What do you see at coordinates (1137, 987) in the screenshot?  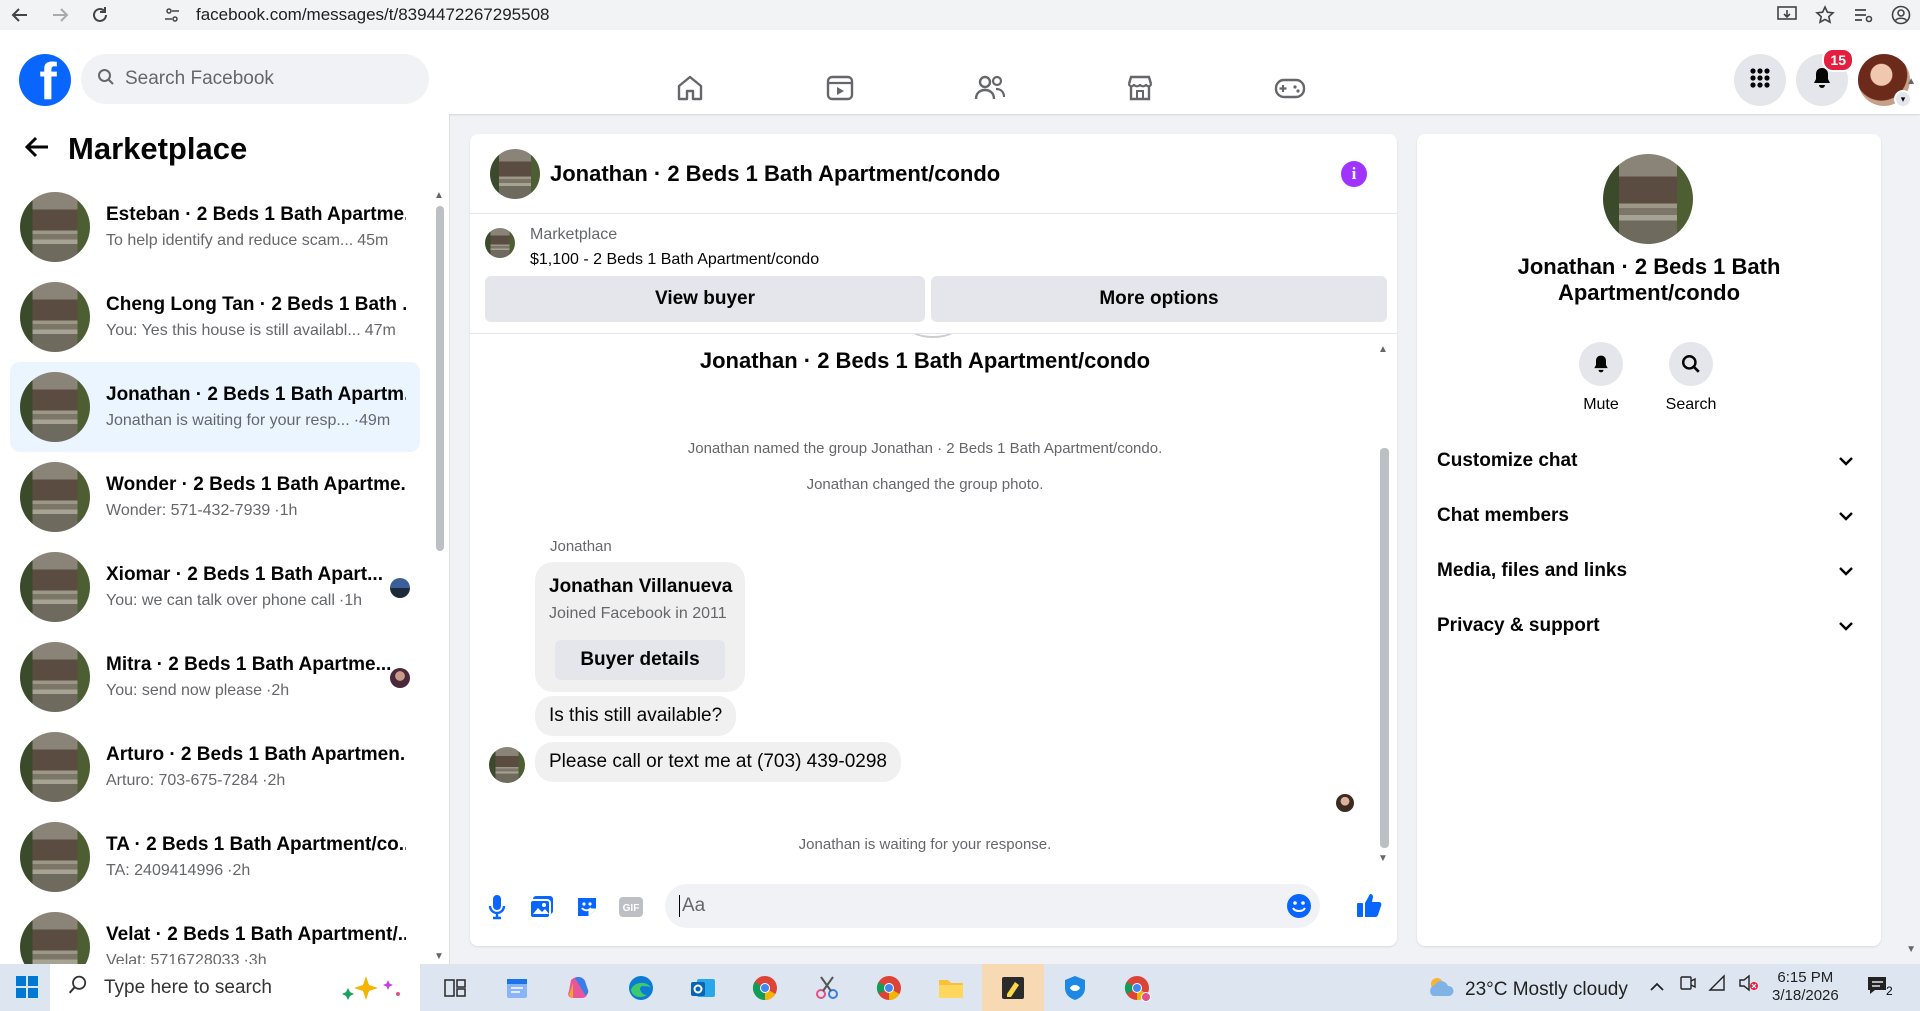 I see `chrome-alt-app-icon` at bounding box center [1137, 987].